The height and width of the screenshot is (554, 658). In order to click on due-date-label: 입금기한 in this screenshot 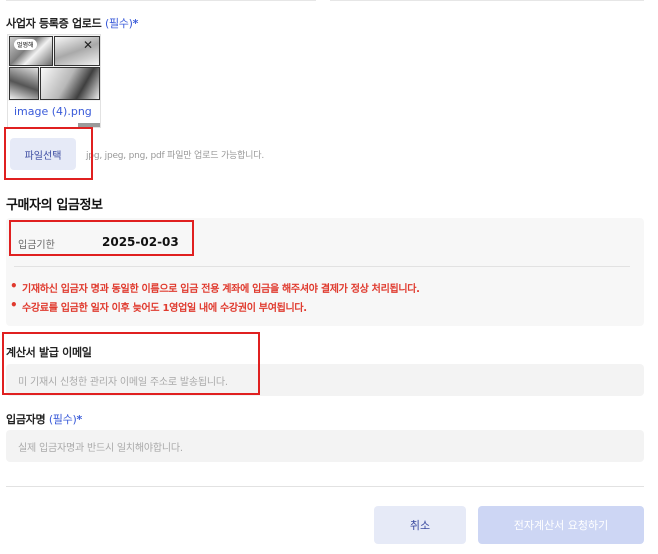, I will do `click(36, 245)`.